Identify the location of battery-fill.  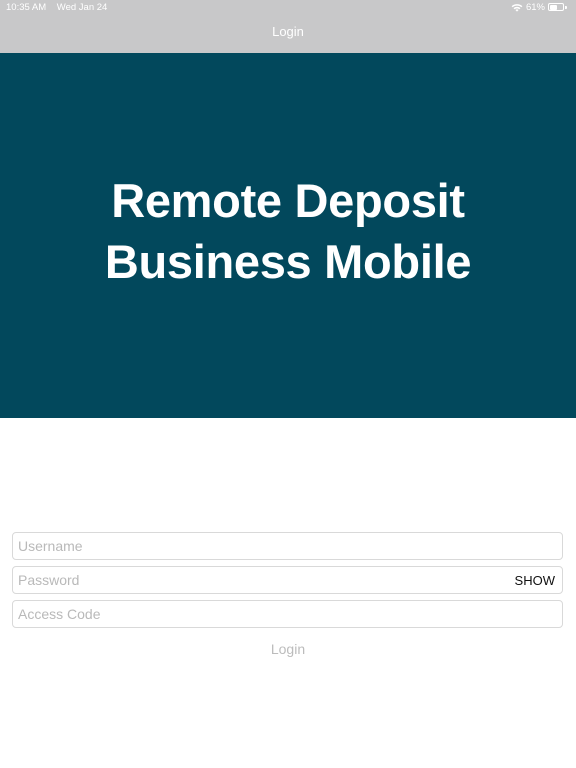
(553, 7).